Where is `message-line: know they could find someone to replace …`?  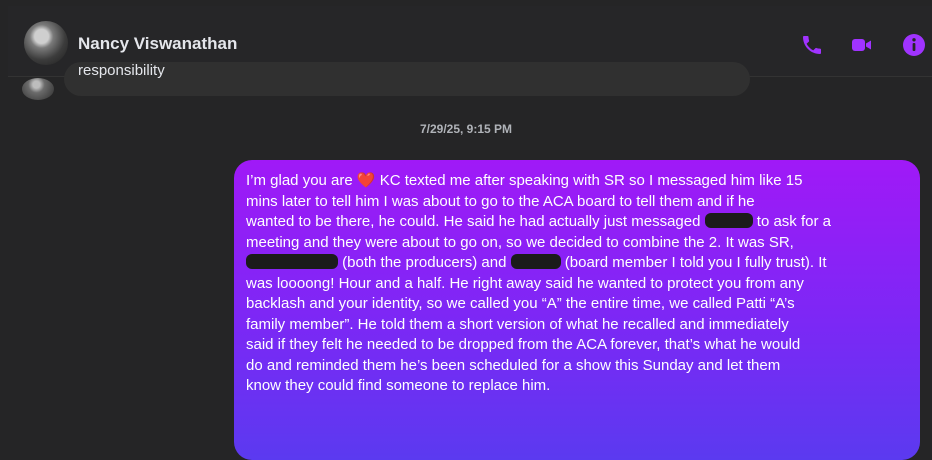
message-line: know they could find someone to replace … is located at coordinates (581, 386).